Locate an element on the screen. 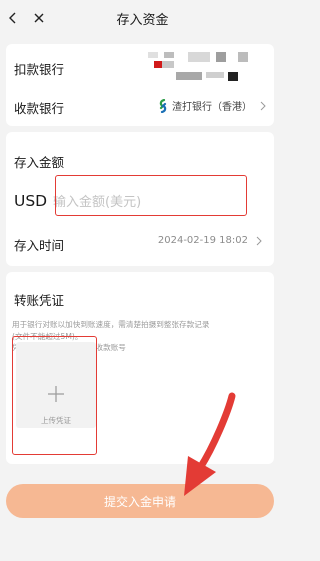  plus-icon is located at coordinates (56, 394).